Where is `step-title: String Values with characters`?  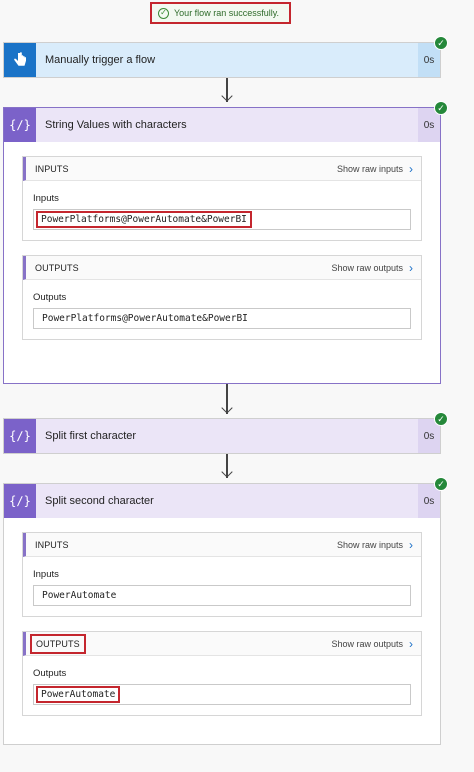 step-title: String Values with characters is located at coordinates (116, 125).